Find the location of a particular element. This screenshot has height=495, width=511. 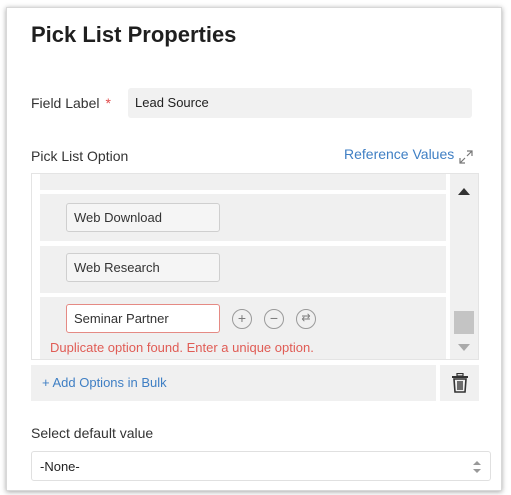

reference-values-link: Reference Values is located at coordinates (399, 154).